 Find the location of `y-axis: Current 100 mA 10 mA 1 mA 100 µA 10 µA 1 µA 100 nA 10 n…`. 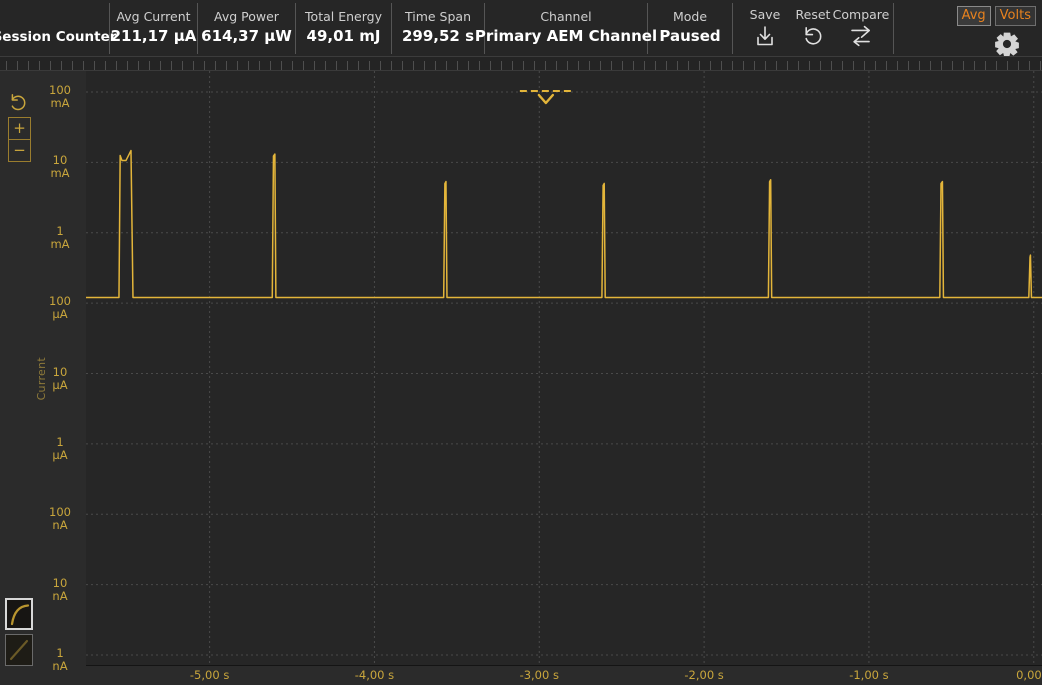

y-axis: Current 100 mA 10 mA 1 mA 100 µA 10 µA 1 µA 100 nA 10 n… is located at coordinates (60, 378).